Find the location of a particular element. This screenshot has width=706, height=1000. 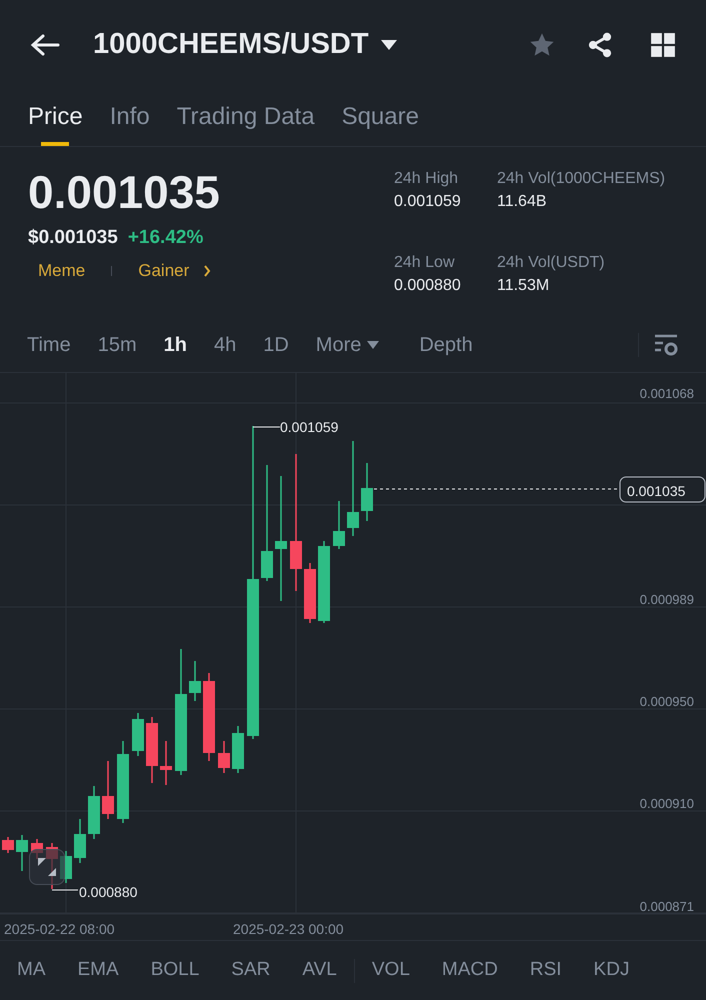

stat-value: 11.64B is located at coordinates (522, 202).